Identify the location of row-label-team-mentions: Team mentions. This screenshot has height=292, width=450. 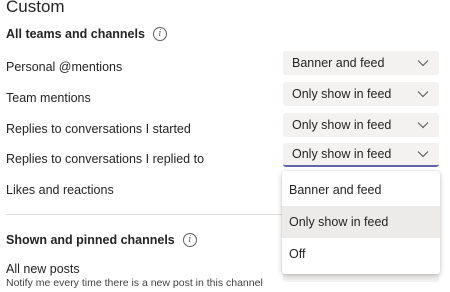
(48, 98).